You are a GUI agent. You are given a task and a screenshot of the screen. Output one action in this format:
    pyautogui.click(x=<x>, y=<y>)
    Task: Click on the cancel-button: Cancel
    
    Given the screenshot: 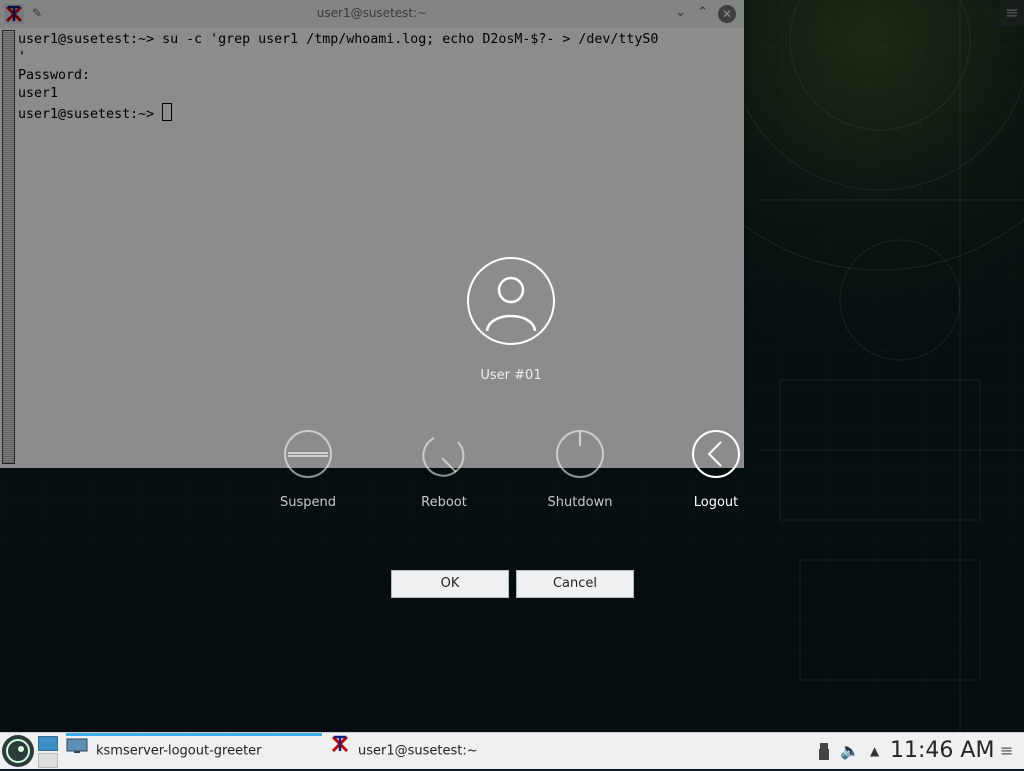 What is the action you would take?
    pyautogui.click(x=575, y=584)
    